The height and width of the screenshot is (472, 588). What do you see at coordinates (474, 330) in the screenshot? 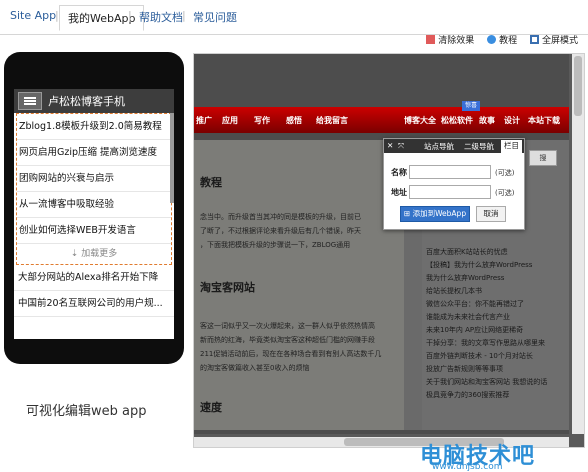
I see `sidebar-link: 未来10年内 AP应让网络更稀奇` at bounding box center [474, 330].